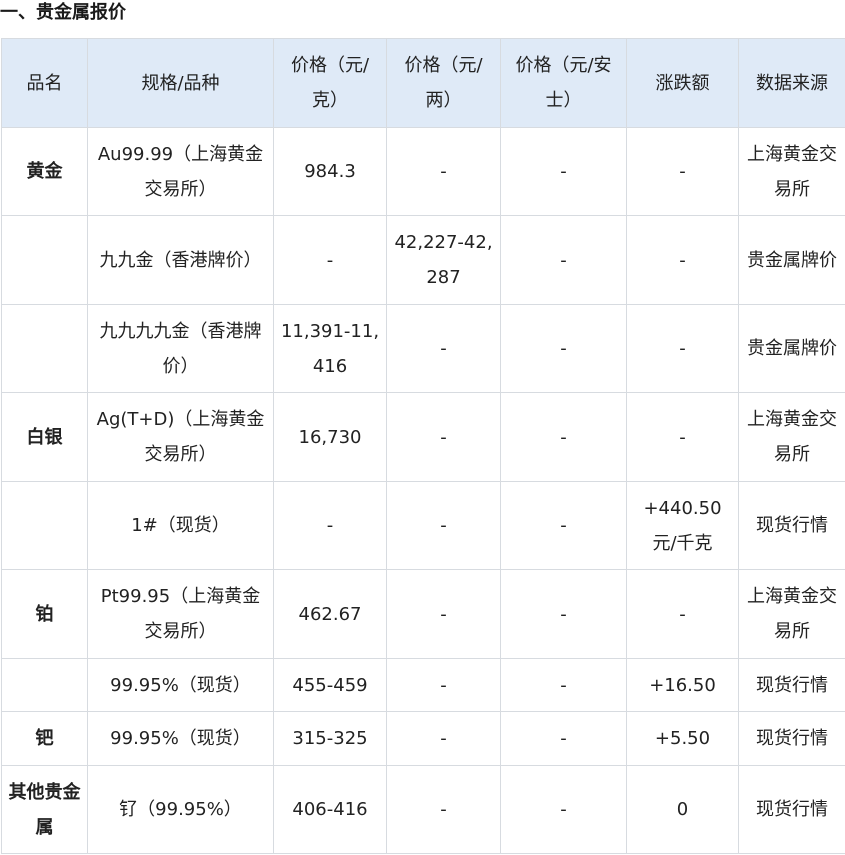 The width and height of the screenshot is (845, 855). I want to click on header-price-per-gram: 价格（元/克）, so click(330, 83).